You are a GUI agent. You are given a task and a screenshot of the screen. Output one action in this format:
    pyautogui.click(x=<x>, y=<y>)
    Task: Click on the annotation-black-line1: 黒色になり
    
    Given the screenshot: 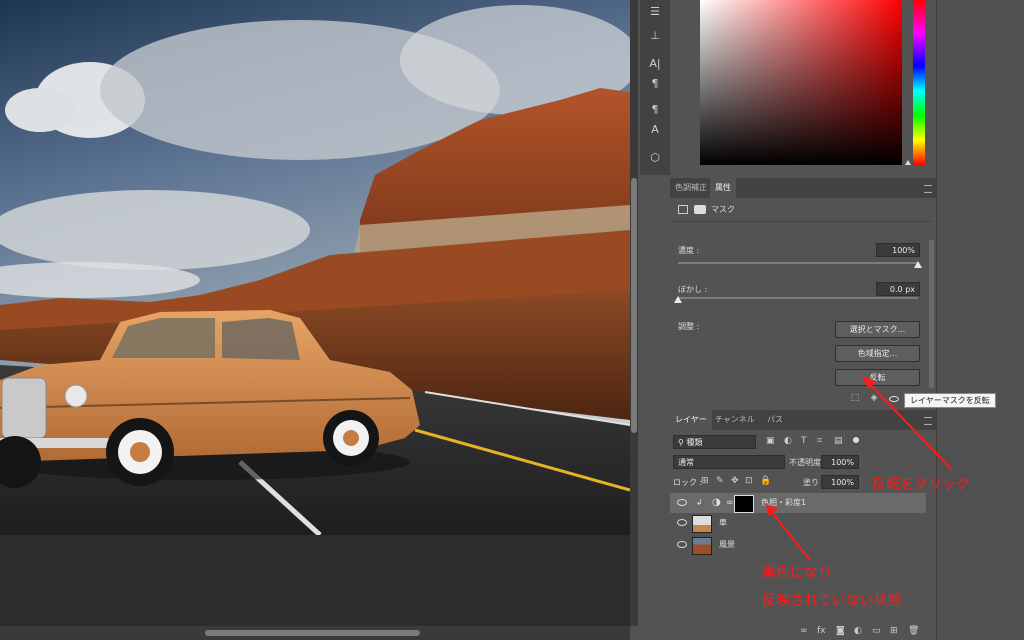 What is the action you would take?
    pyautogui.click(x=797, y=573)
    